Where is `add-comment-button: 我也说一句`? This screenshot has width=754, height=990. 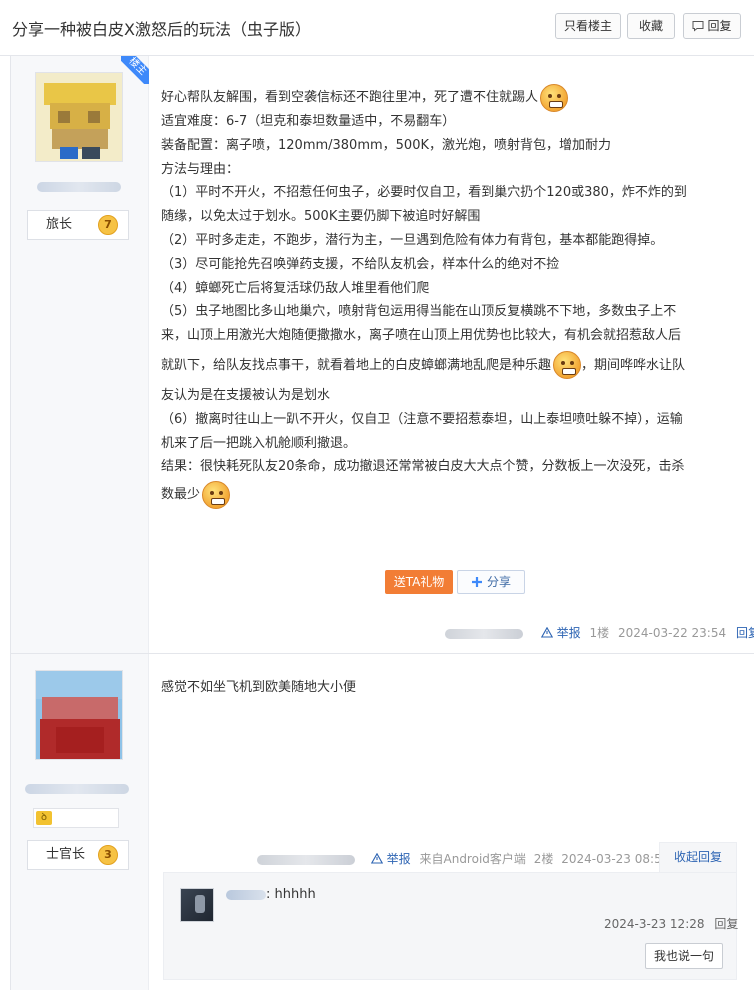 add-comment-button: 我也说一句 is located at coordinates (684, 956).